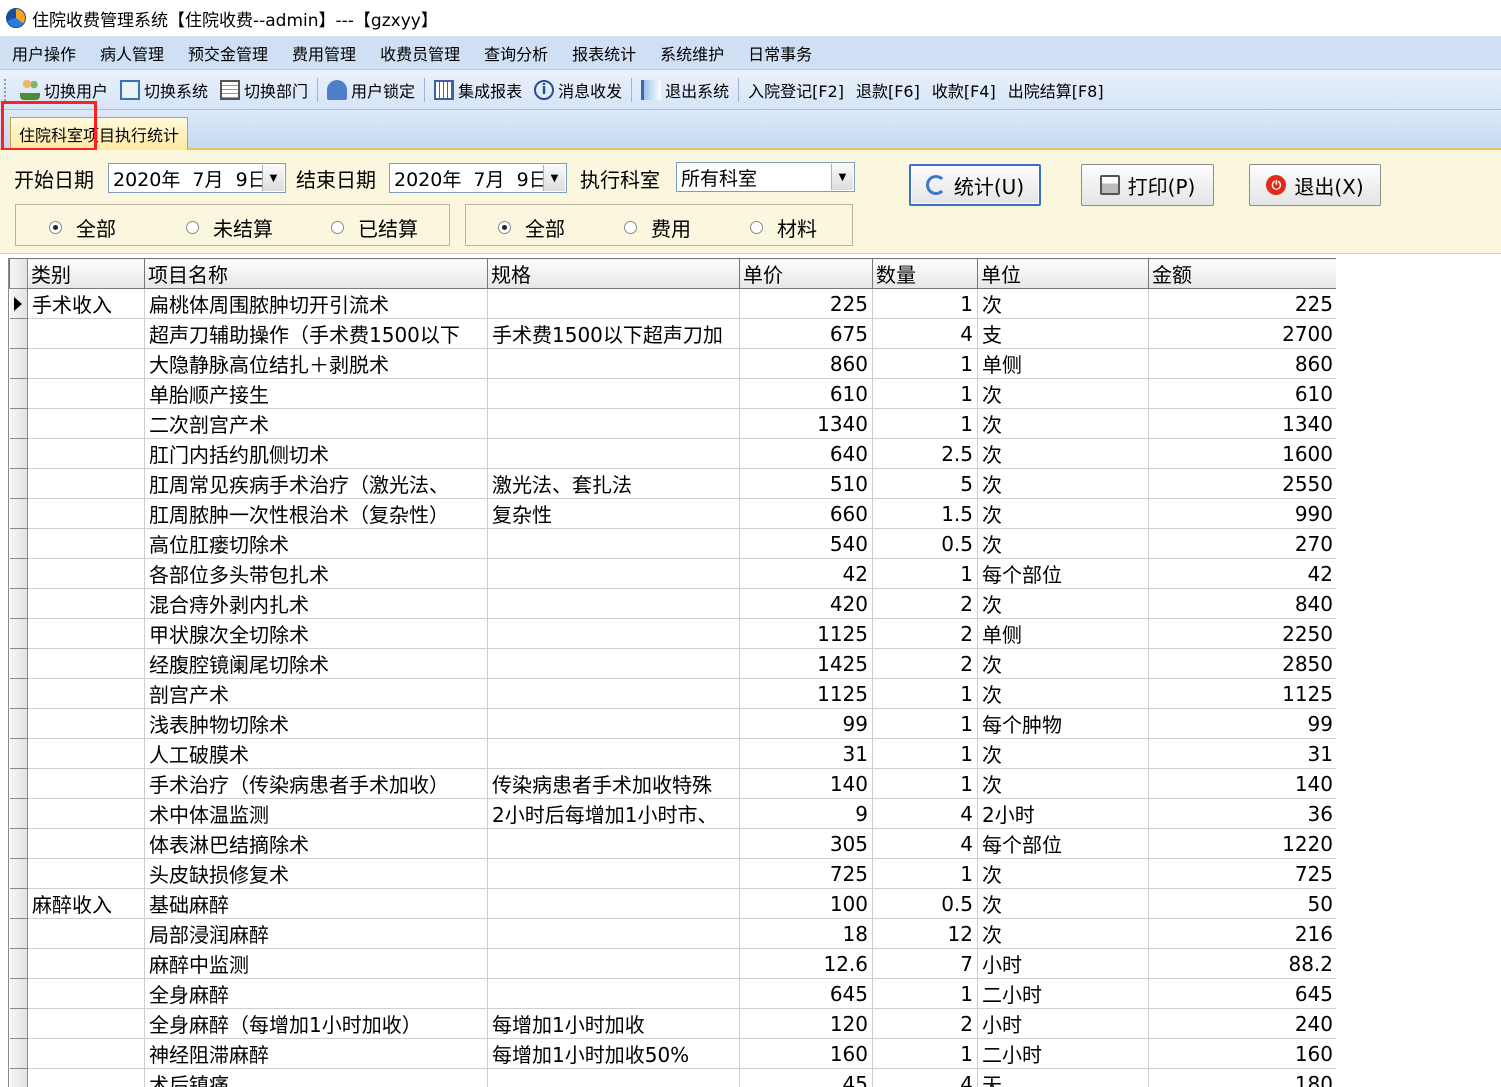 The image size is (1501, 1087). I want to click on table-row: 术中体温监测 2小时后每增加1小时市、 9 4 2小时 36, so click(672, 813).